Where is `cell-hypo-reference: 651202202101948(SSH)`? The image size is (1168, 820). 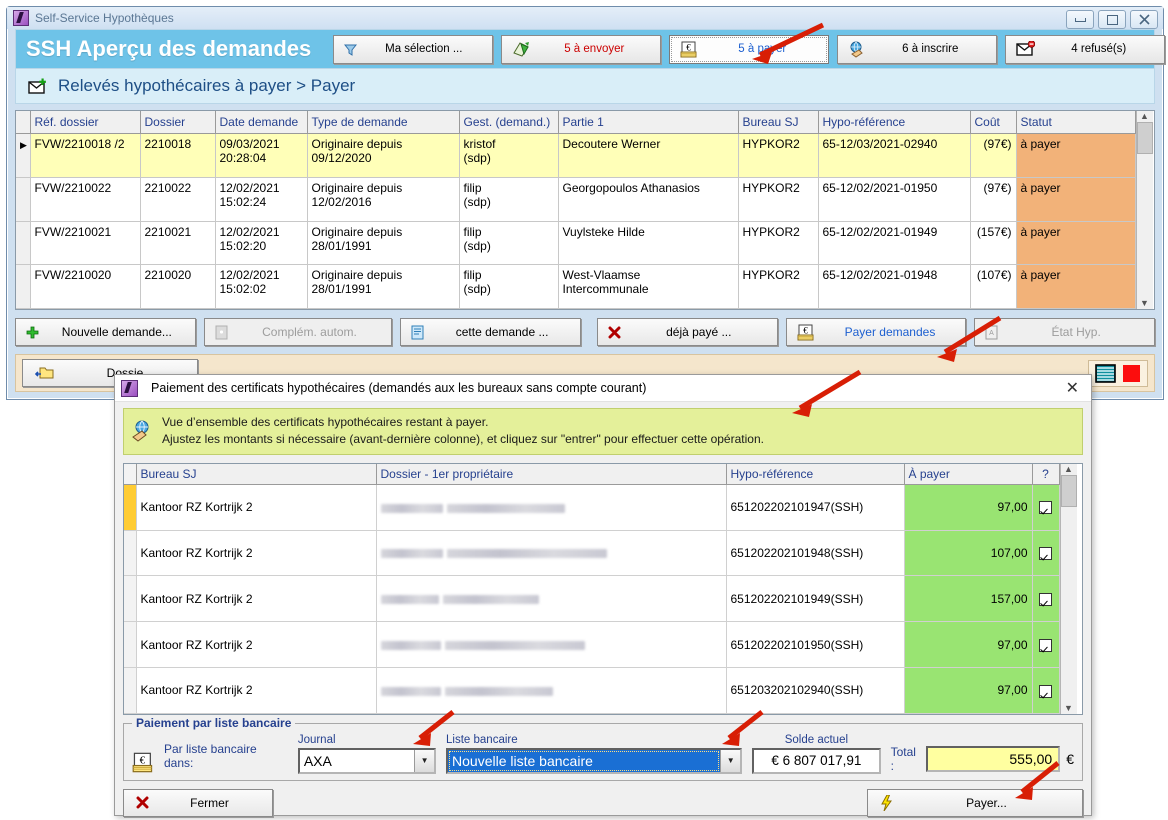 cell-hypo-reference: 651202202101948(SSH) is located at coordinates (815, 553).